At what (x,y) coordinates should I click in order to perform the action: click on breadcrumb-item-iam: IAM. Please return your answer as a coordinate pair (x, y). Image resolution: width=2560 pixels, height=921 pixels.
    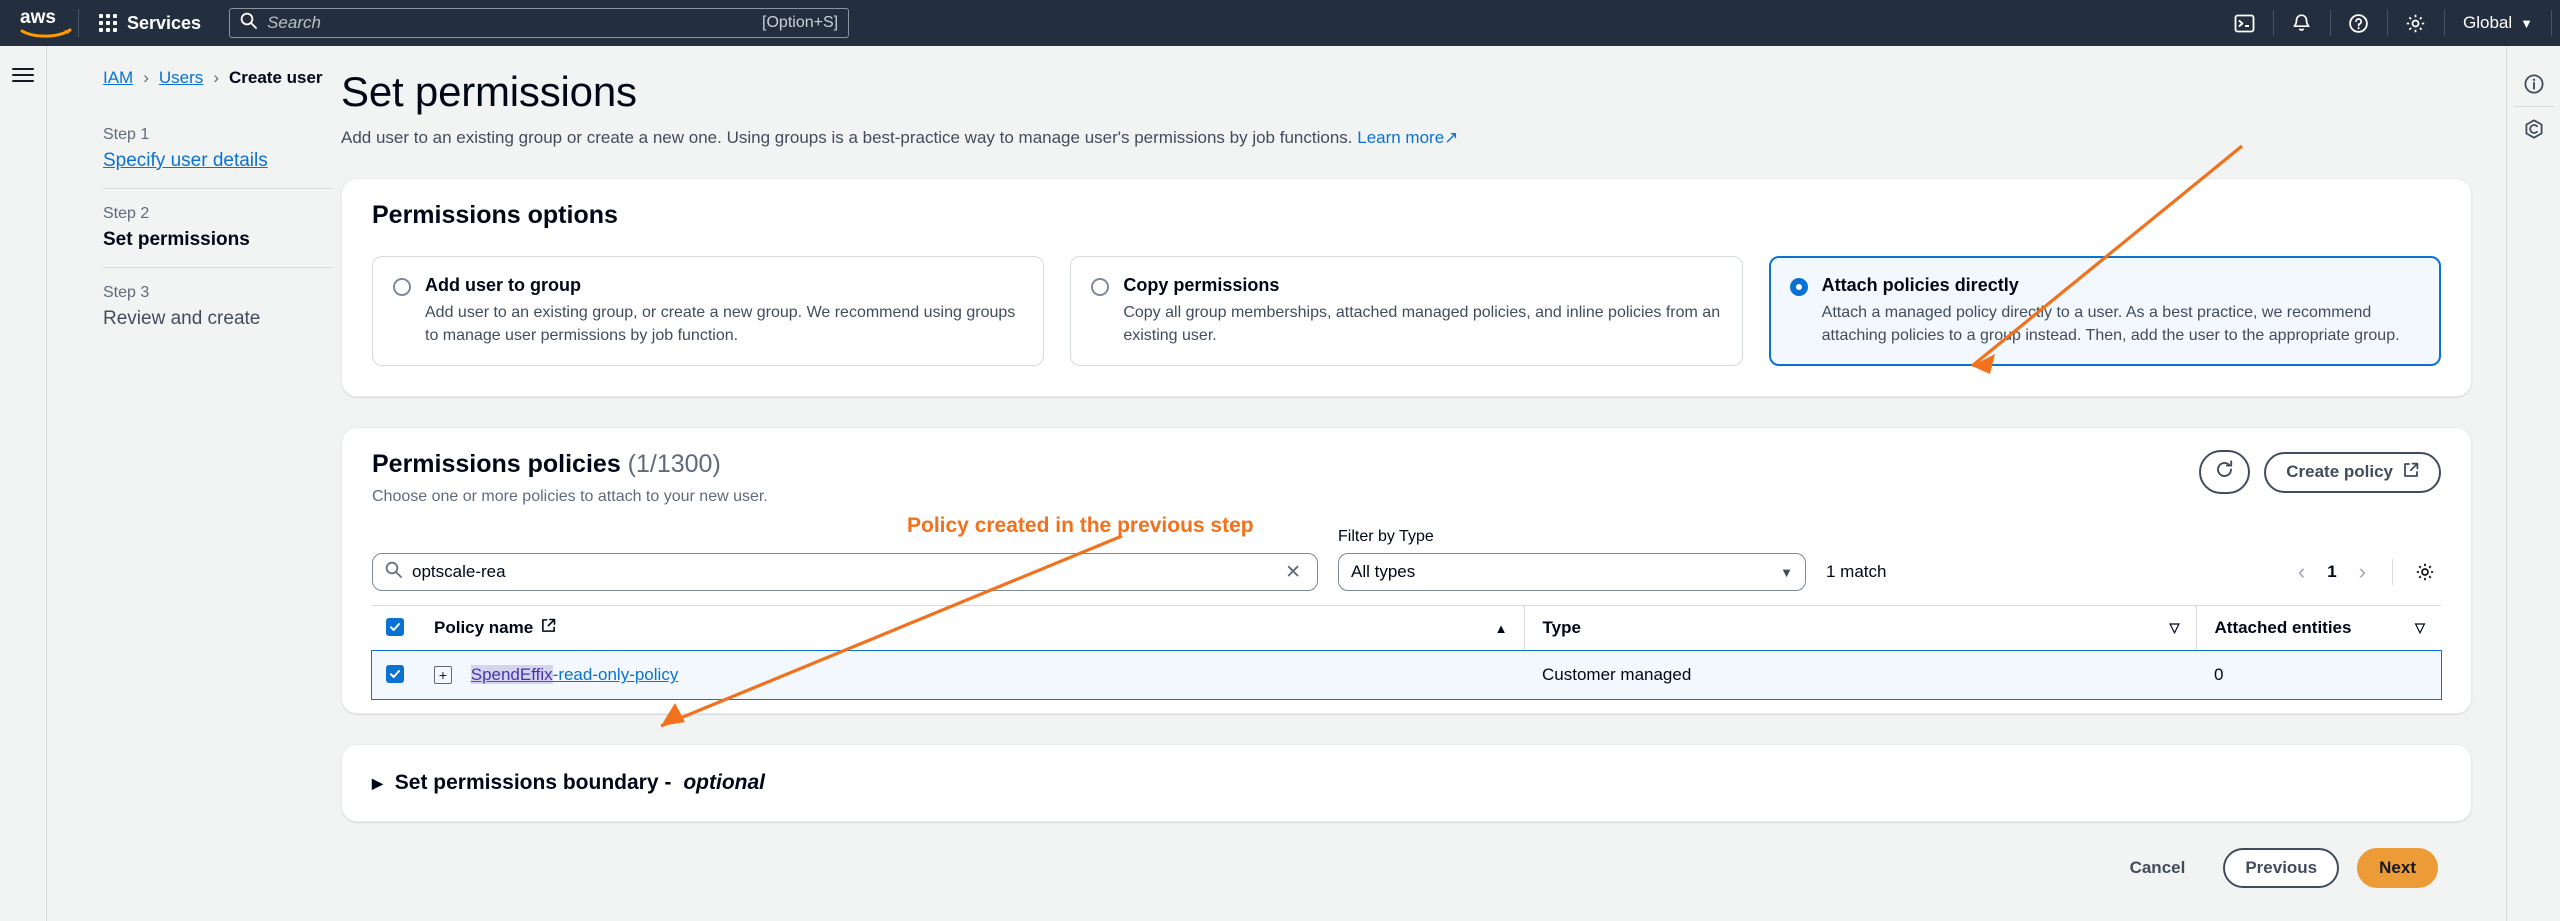
    Looking at the image, I should click on (118, 78).